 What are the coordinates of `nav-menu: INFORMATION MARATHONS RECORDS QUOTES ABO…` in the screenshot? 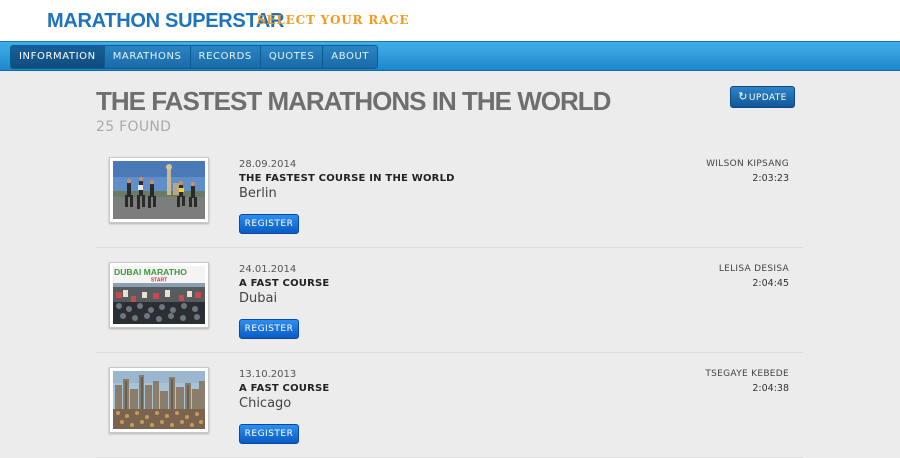 It's located at (194, 57).